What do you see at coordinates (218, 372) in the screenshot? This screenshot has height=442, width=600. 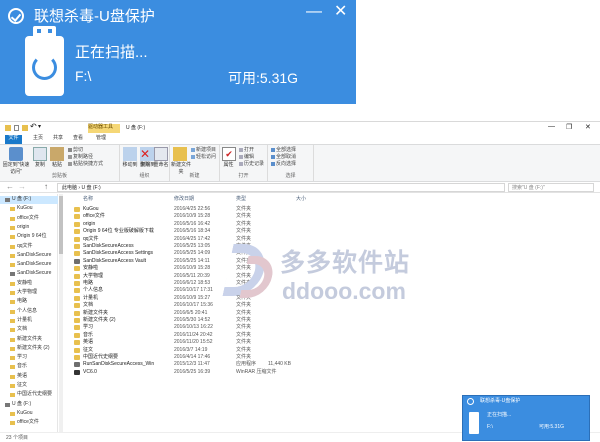 I see `file-row: VC6.0 2016/5/25 16:39 WinRAR 压缩文件` at bounding box center [218, 372].